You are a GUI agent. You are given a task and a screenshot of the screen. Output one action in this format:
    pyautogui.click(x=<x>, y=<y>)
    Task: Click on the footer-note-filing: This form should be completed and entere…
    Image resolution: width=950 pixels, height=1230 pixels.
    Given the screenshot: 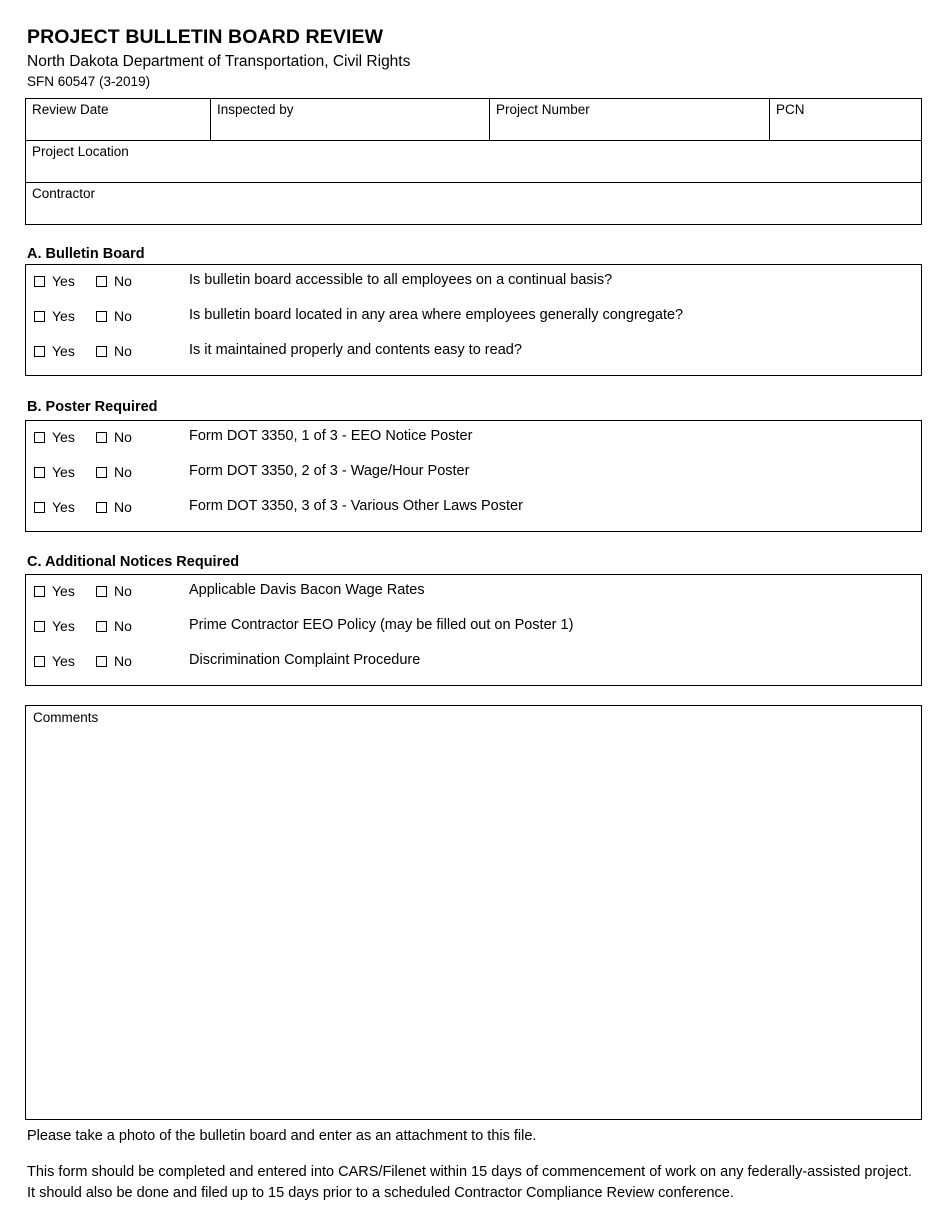 What is the action you would take?
    pyautogui.click(x=469, y=1182)
    